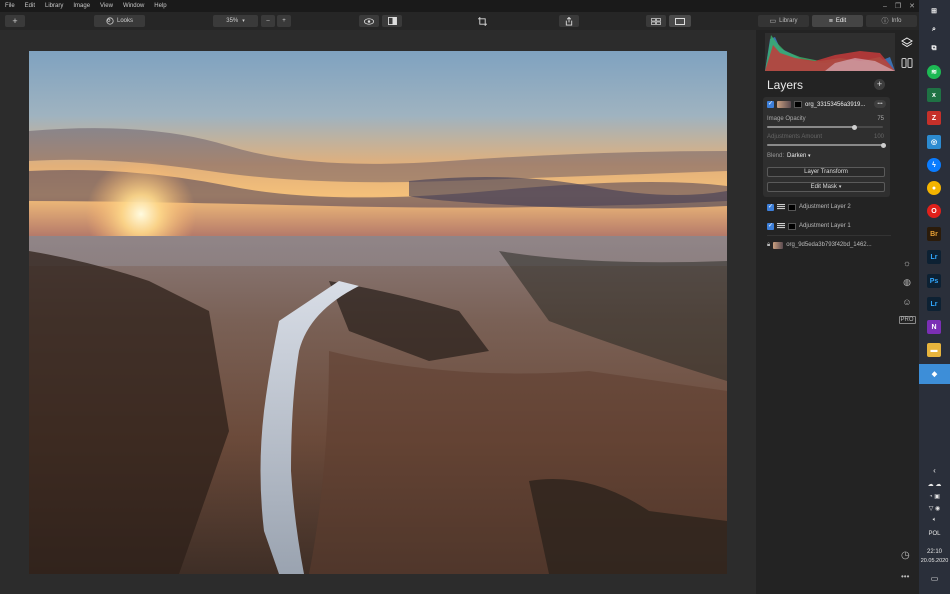 The width and height of the screenshot is (950, 594). Describe the element at coordinates (934, 95) in the screenshot. I see `excel-icon: x` at that location.